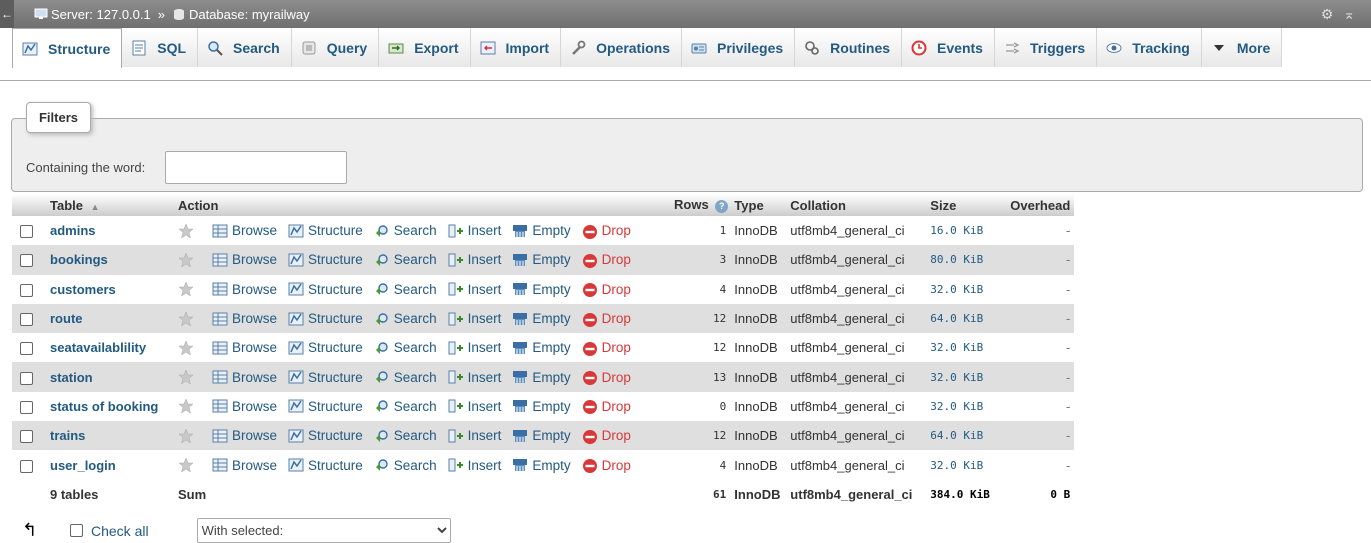 This screenshot has width=1371, height=543. What do you see at coordinates (1349, 14) in the screenshot?
I see `collapse-top-icon: ⌅` at bounding box center [1349, 14].